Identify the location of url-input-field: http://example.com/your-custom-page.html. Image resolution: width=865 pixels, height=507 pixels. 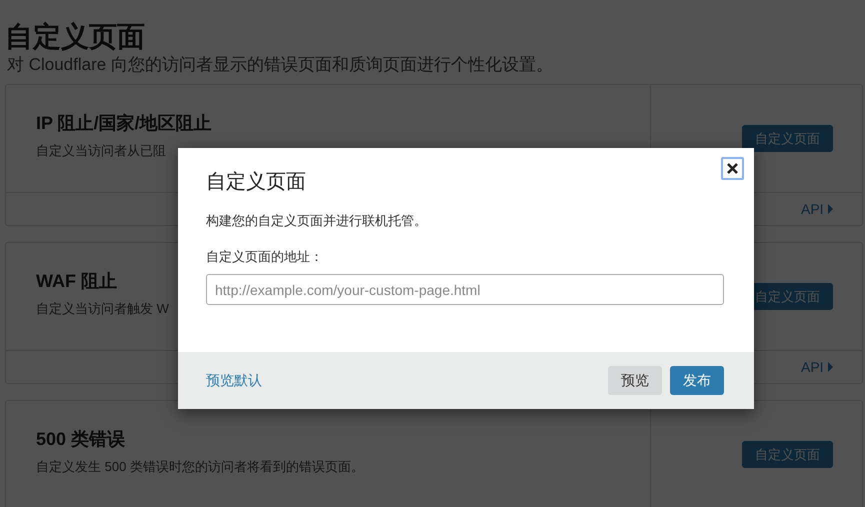
(465, 289).